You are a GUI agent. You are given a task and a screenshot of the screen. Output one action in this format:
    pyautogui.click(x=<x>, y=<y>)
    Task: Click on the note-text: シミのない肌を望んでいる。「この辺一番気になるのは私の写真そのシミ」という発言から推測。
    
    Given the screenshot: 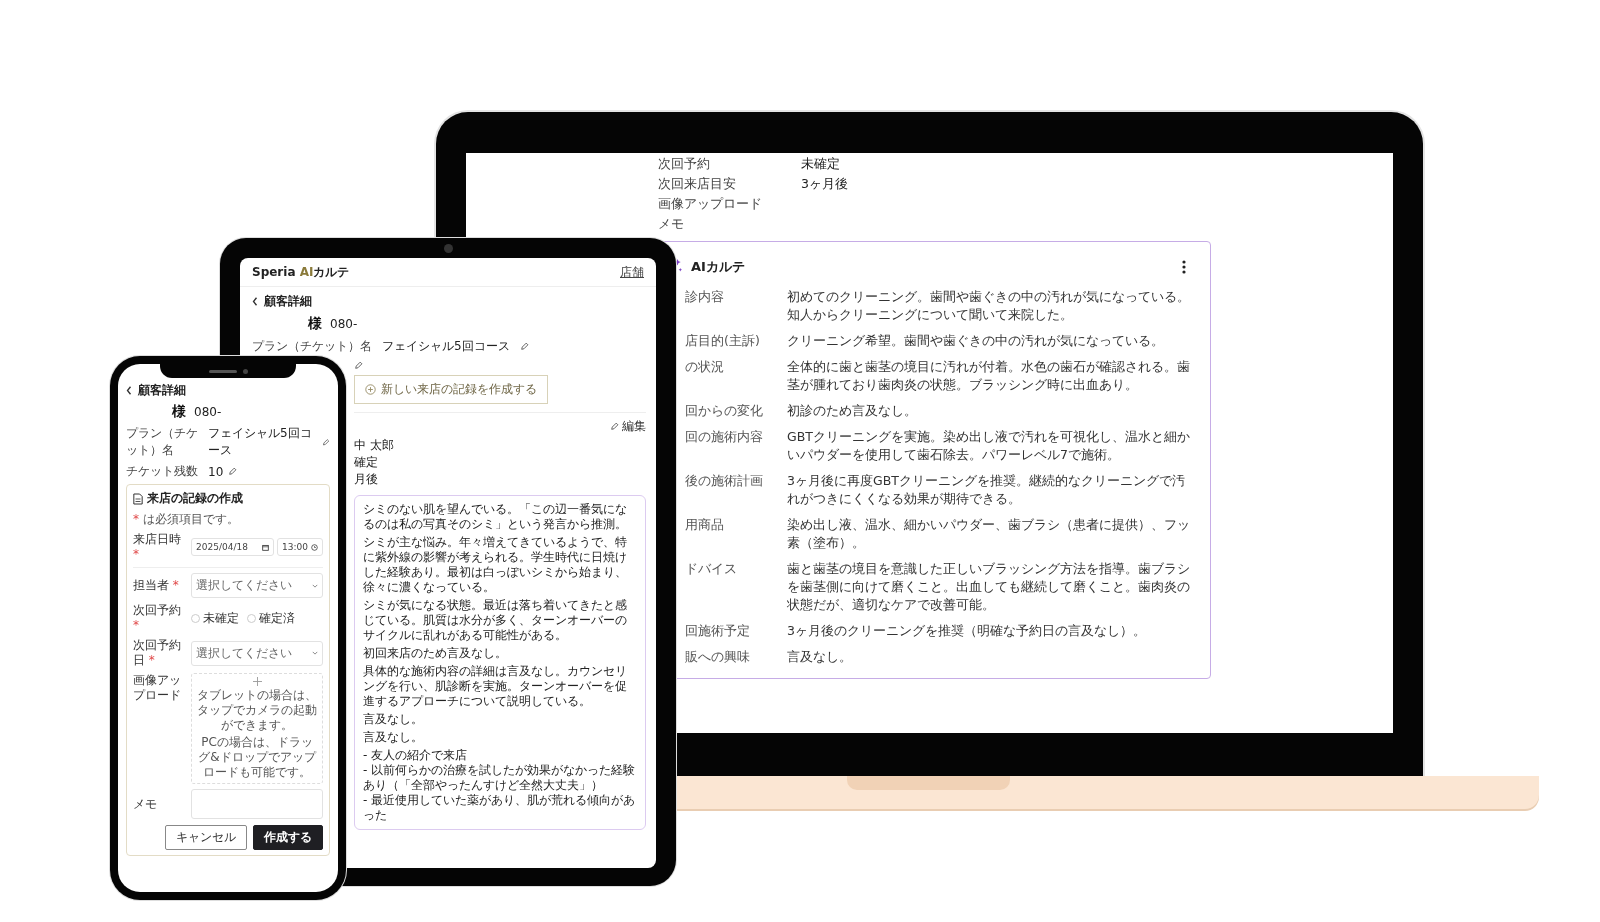 What is the action you would take?
    pyautogui.click(x=495, y=517)
    